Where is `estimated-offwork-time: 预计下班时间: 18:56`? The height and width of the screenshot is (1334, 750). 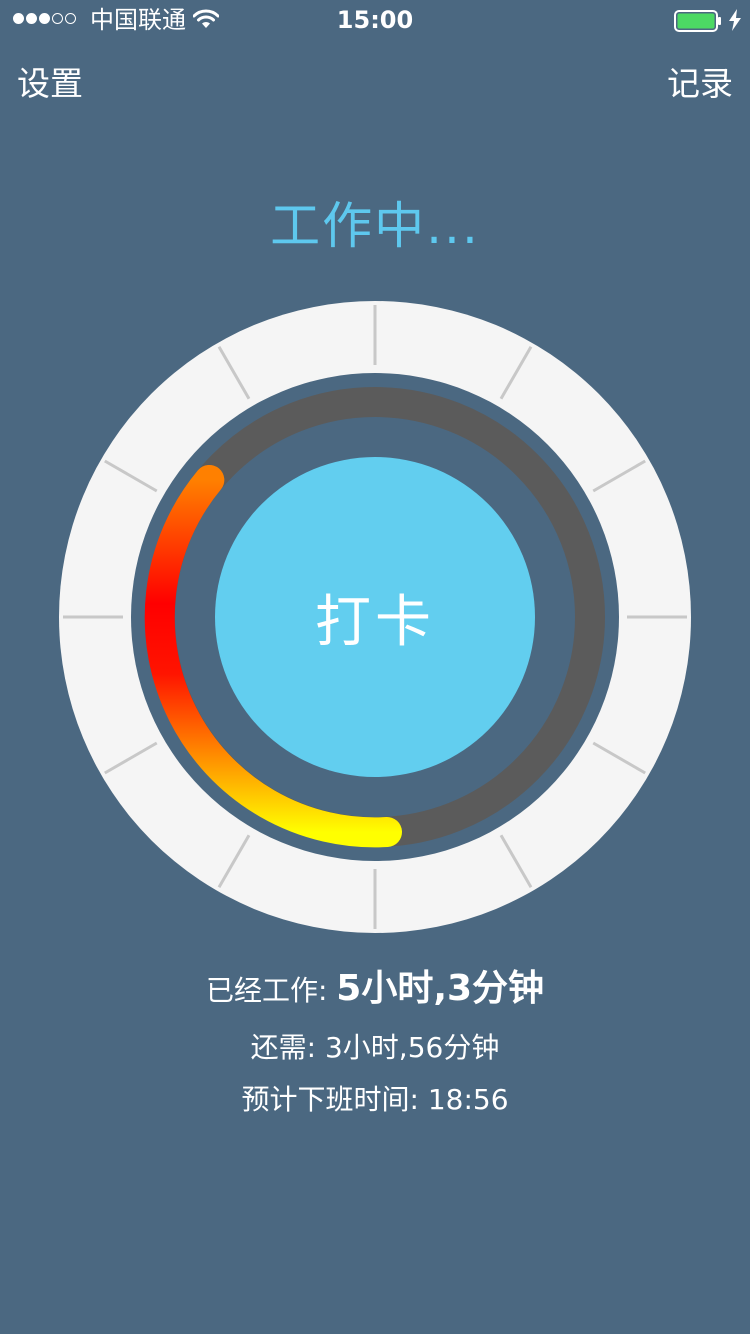 estimated-offwork-time: 预计下班时间: 18:56 is located at coordinates (375, 1099).